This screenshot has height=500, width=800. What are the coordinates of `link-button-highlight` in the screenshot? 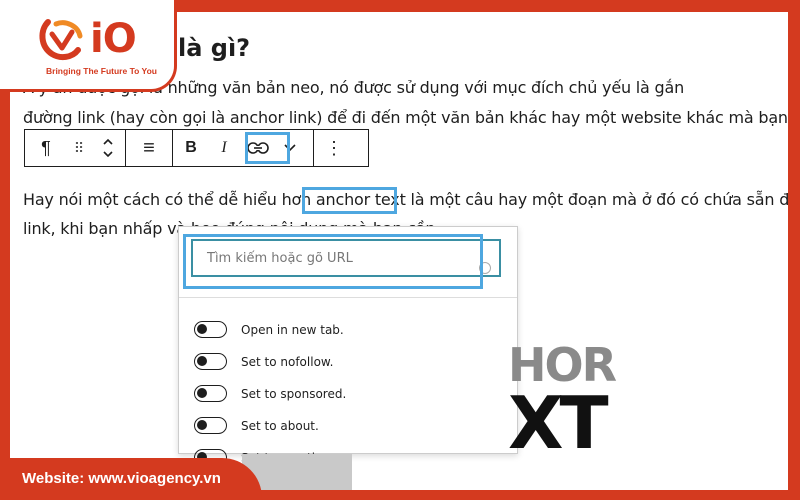 It's located at (267, 148).